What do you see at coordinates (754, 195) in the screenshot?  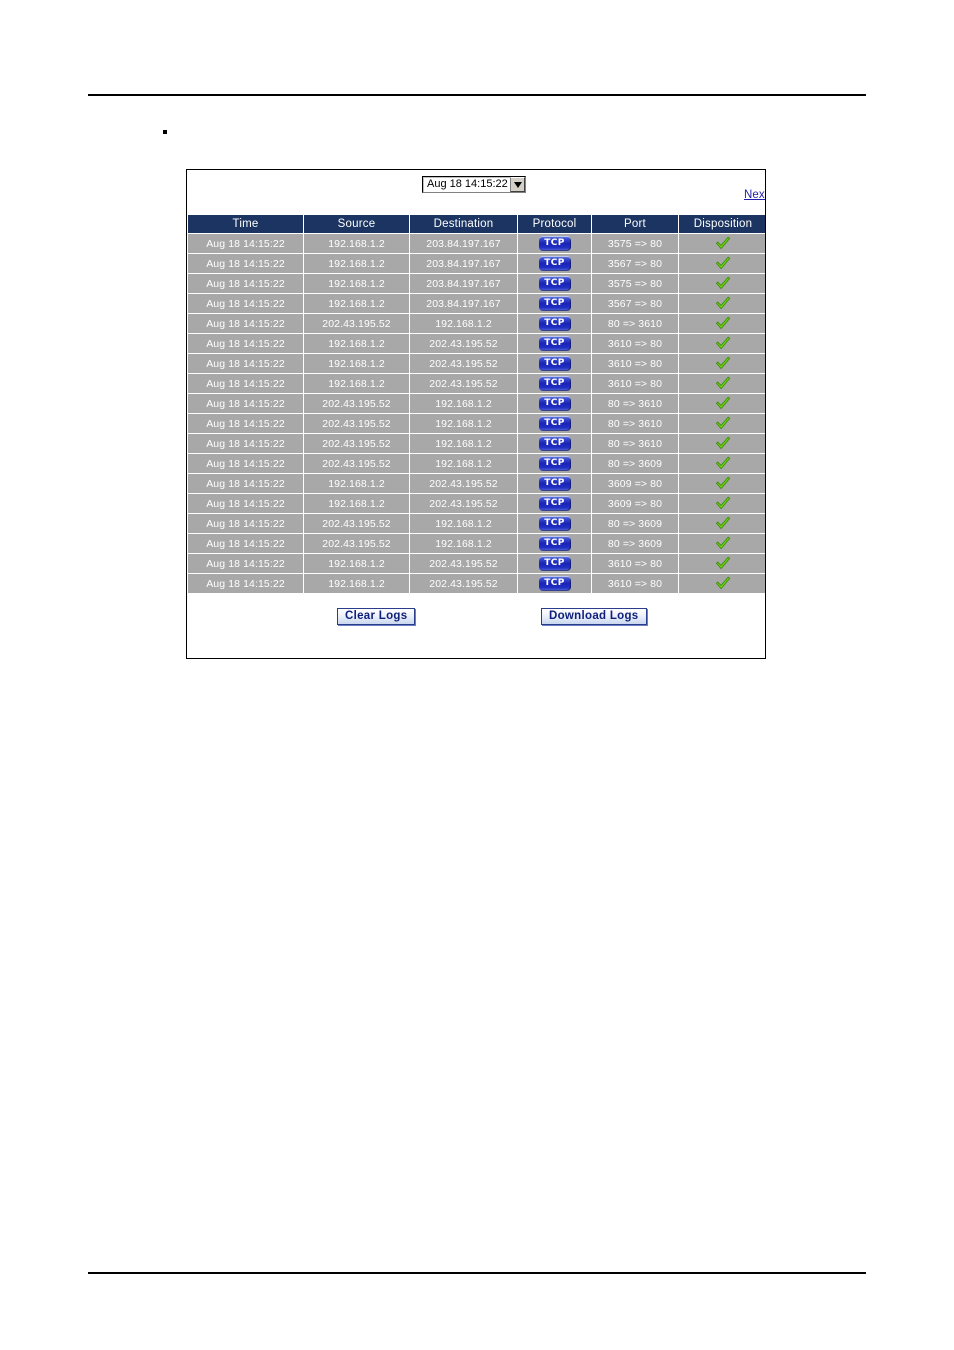 I see `next-page-link: Next` at bounding box center [754, 195].